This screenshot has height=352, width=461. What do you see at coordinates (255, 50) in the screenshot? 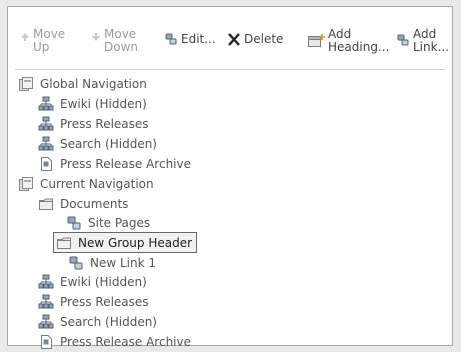
I see `delete-button: Delete` at bounding box center [255, 50].